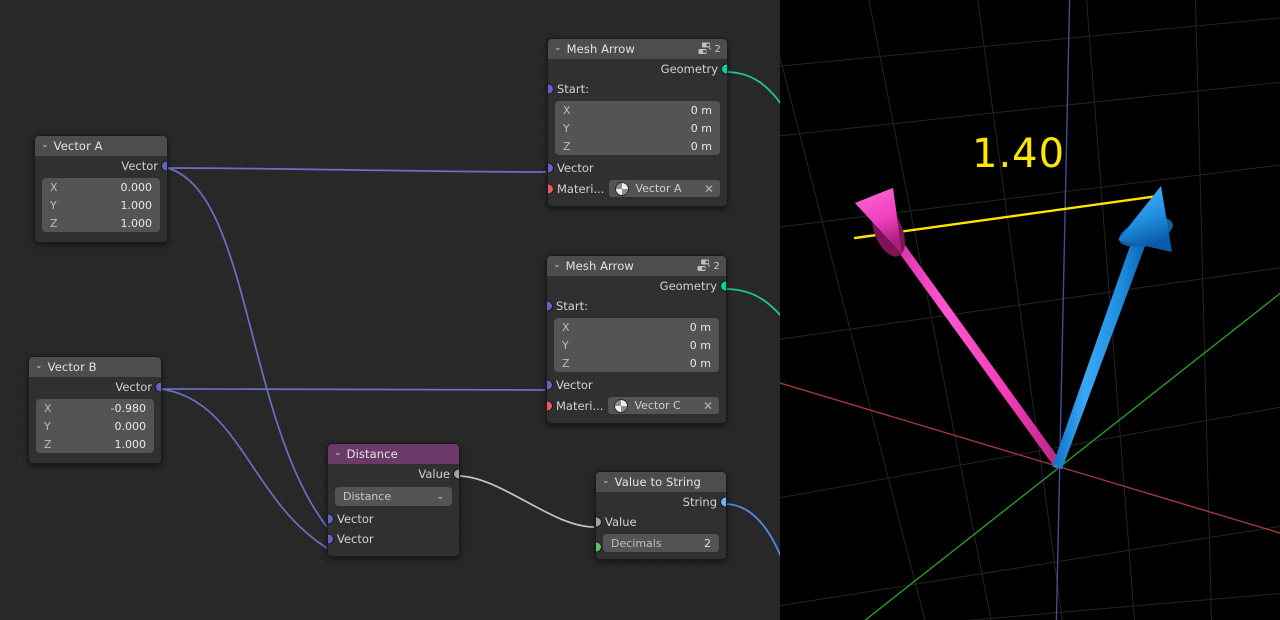 The width and height of the screenshot is (1280, 620). Describe the element at coordinates (1019, 154) in the screenshot. I see `measurement-label: 1.40` at that location.